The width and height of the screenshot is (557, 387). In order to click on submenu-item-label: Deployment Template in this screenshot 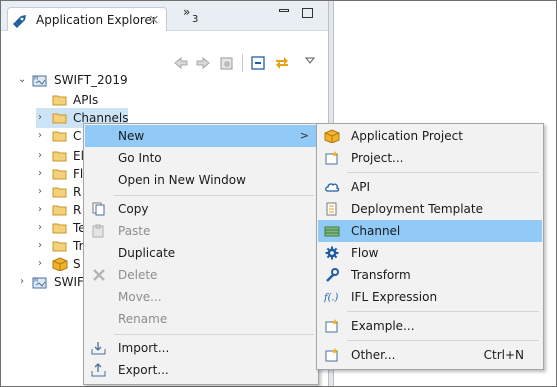, I will do `click(417, 209)`.